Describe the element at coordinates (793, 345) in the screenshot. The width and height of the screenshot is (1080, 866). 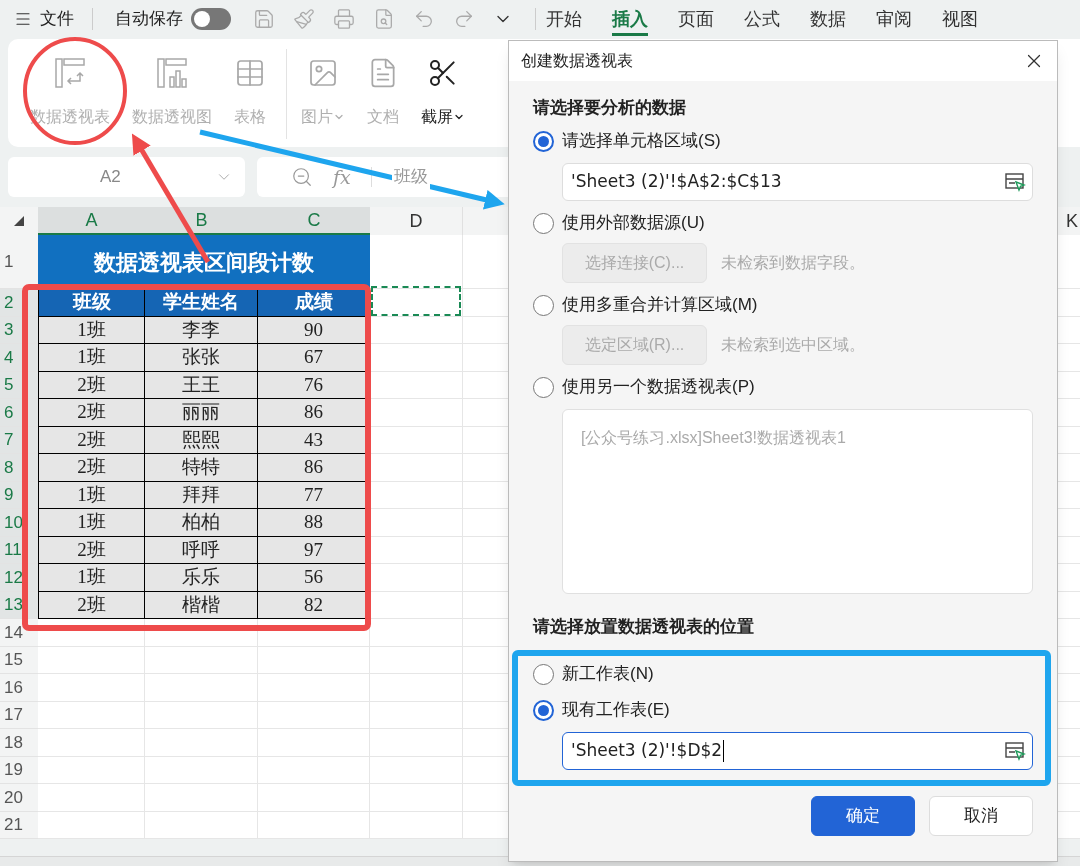
I see `status-note: 未检索到选中区域。` at that location.